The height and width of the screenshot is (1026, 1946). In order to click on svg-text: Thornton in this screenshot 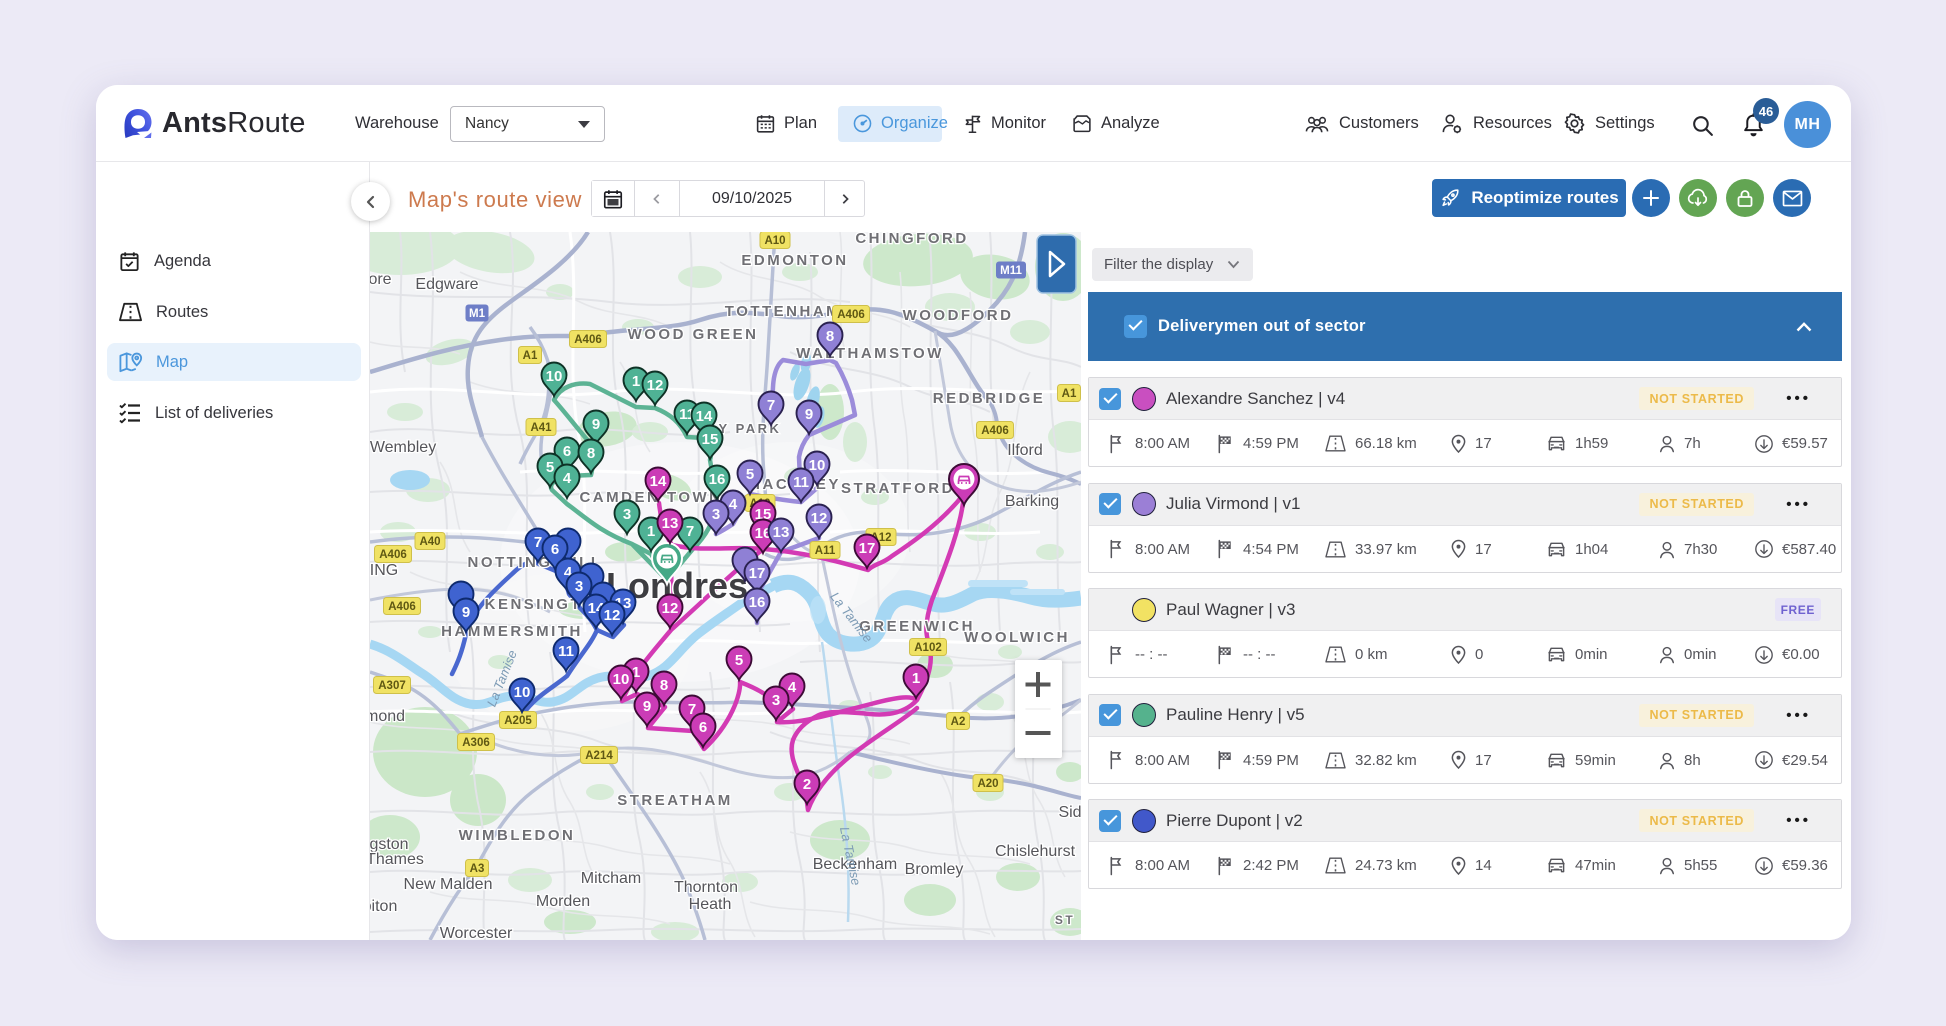, I will do `click(706, 887)`.